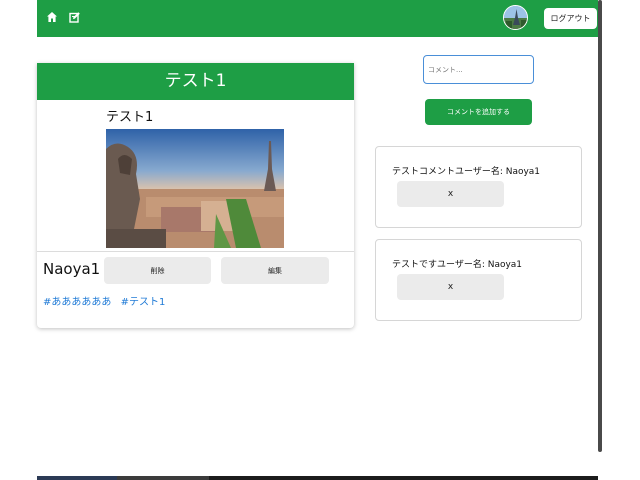 This screenshot has width=640, height=480. I want to click on top-navbar: ログアウト, so click(317, 18).